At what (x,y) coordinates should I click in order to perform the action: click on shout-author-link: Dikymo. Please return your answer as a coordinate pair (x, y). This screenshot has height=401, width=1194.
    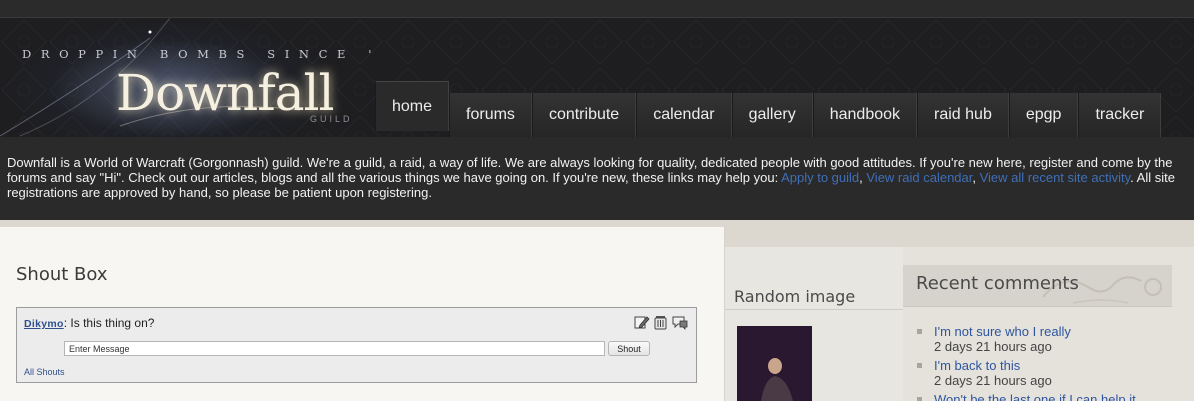
    Looking at the image, I should click on (44, 324).